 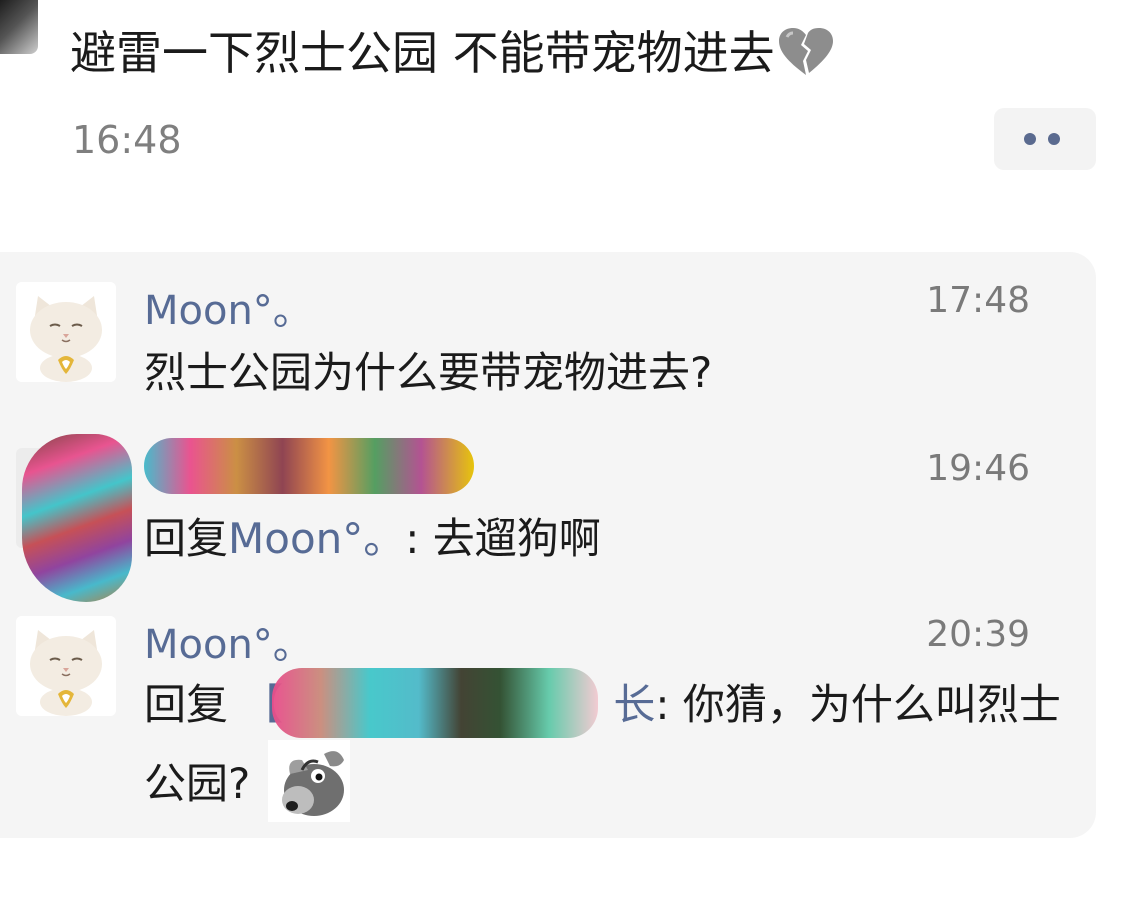 I want to click on broken-heart-icon, so click(x=806, y=52).